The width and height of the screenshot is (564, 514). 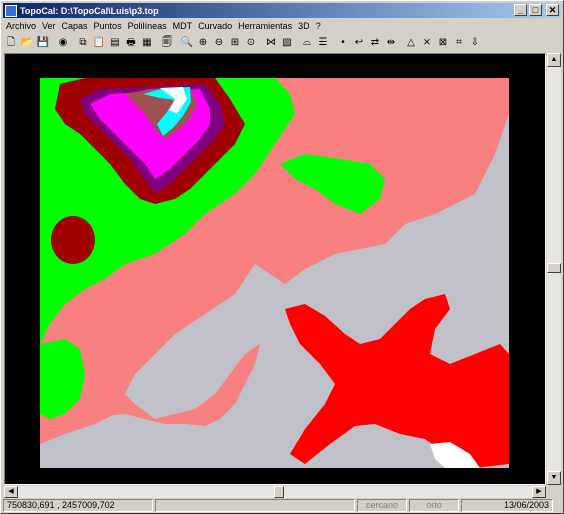 What do you see at coordinates (75, 26) in the screenshot?
I see `menu-capas: Capas` at bounding box center [75, 26].